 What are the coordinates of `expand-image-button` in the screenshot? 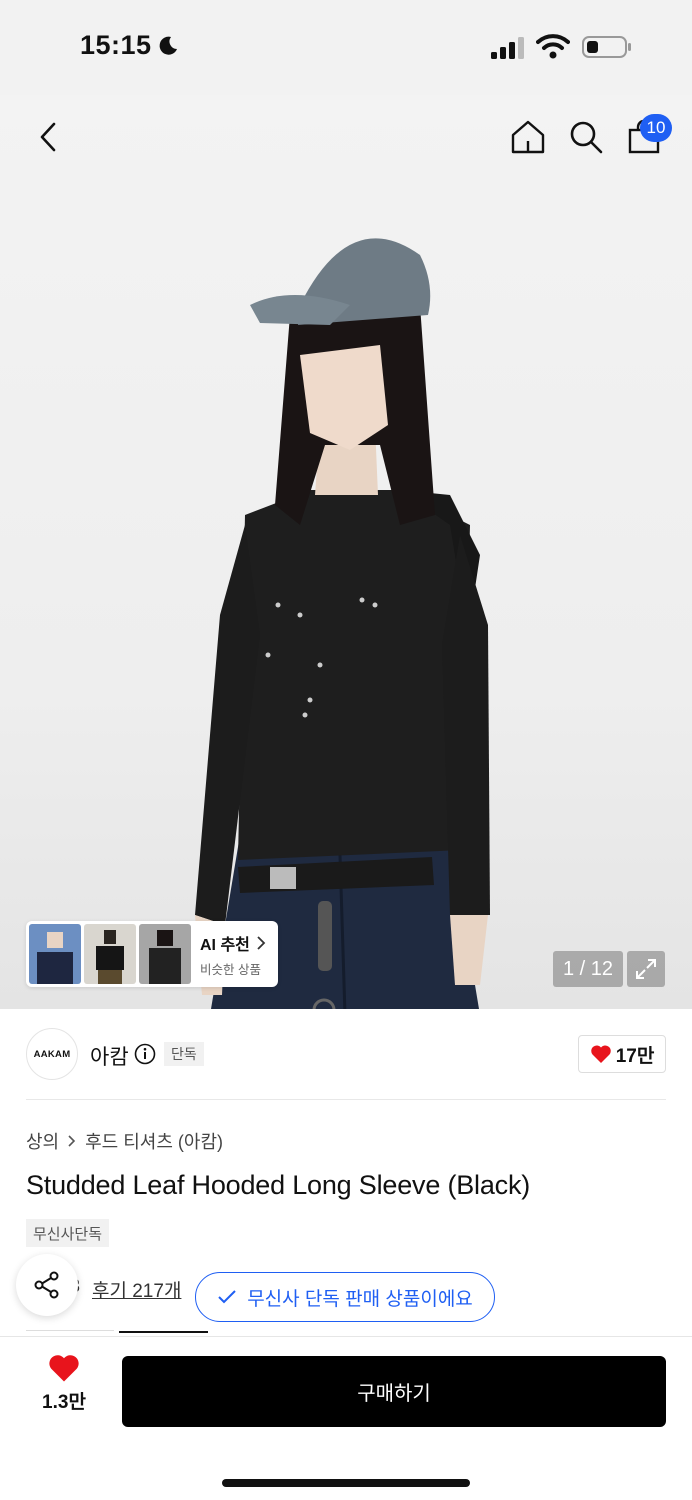 It's located at (646, 969).